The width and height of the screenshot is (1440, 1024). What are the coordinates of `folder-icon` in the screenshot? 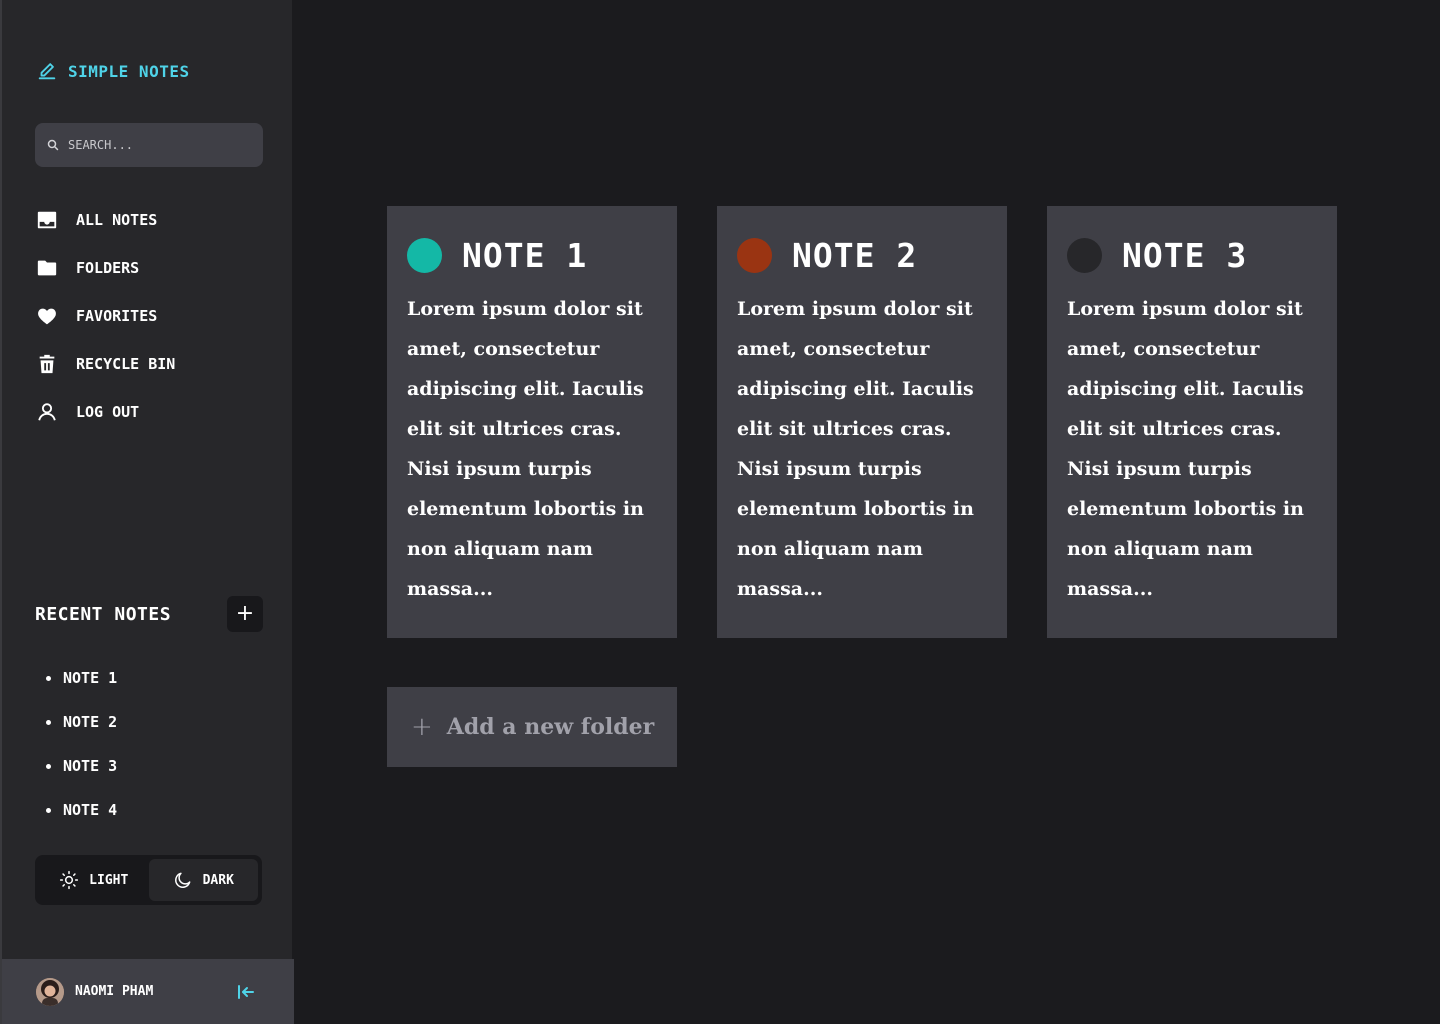 It's located at (47, 268).